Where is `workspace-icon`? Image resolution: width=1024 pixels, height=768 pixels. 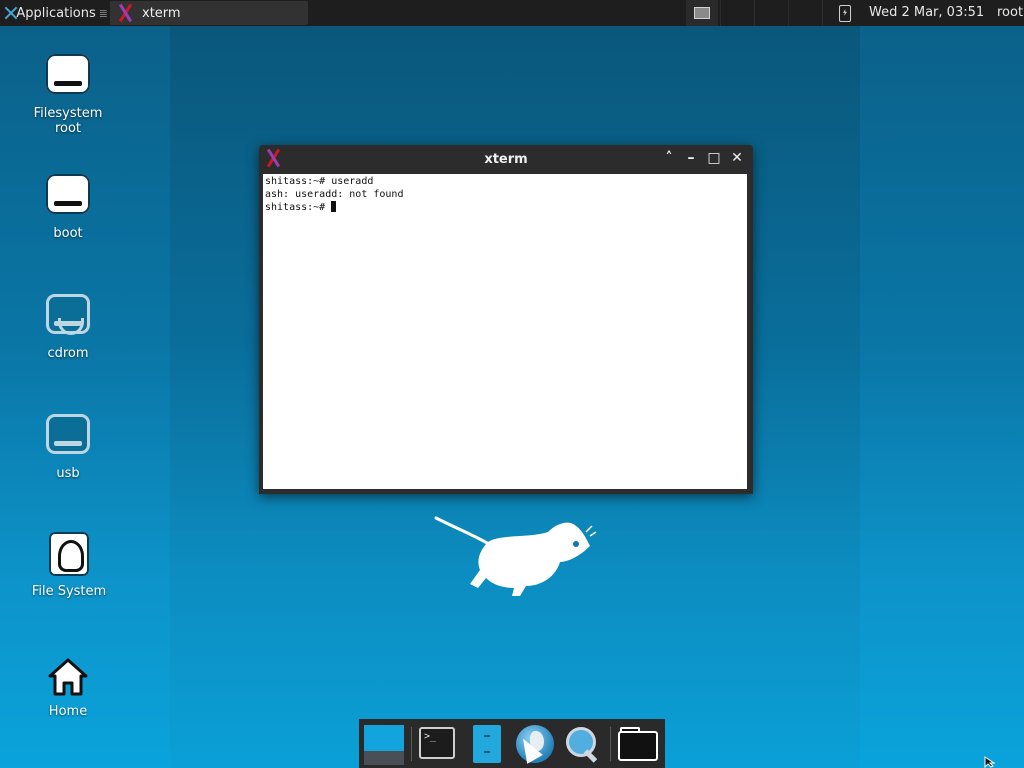
workspace-icon is located at coordinates (702, 13).